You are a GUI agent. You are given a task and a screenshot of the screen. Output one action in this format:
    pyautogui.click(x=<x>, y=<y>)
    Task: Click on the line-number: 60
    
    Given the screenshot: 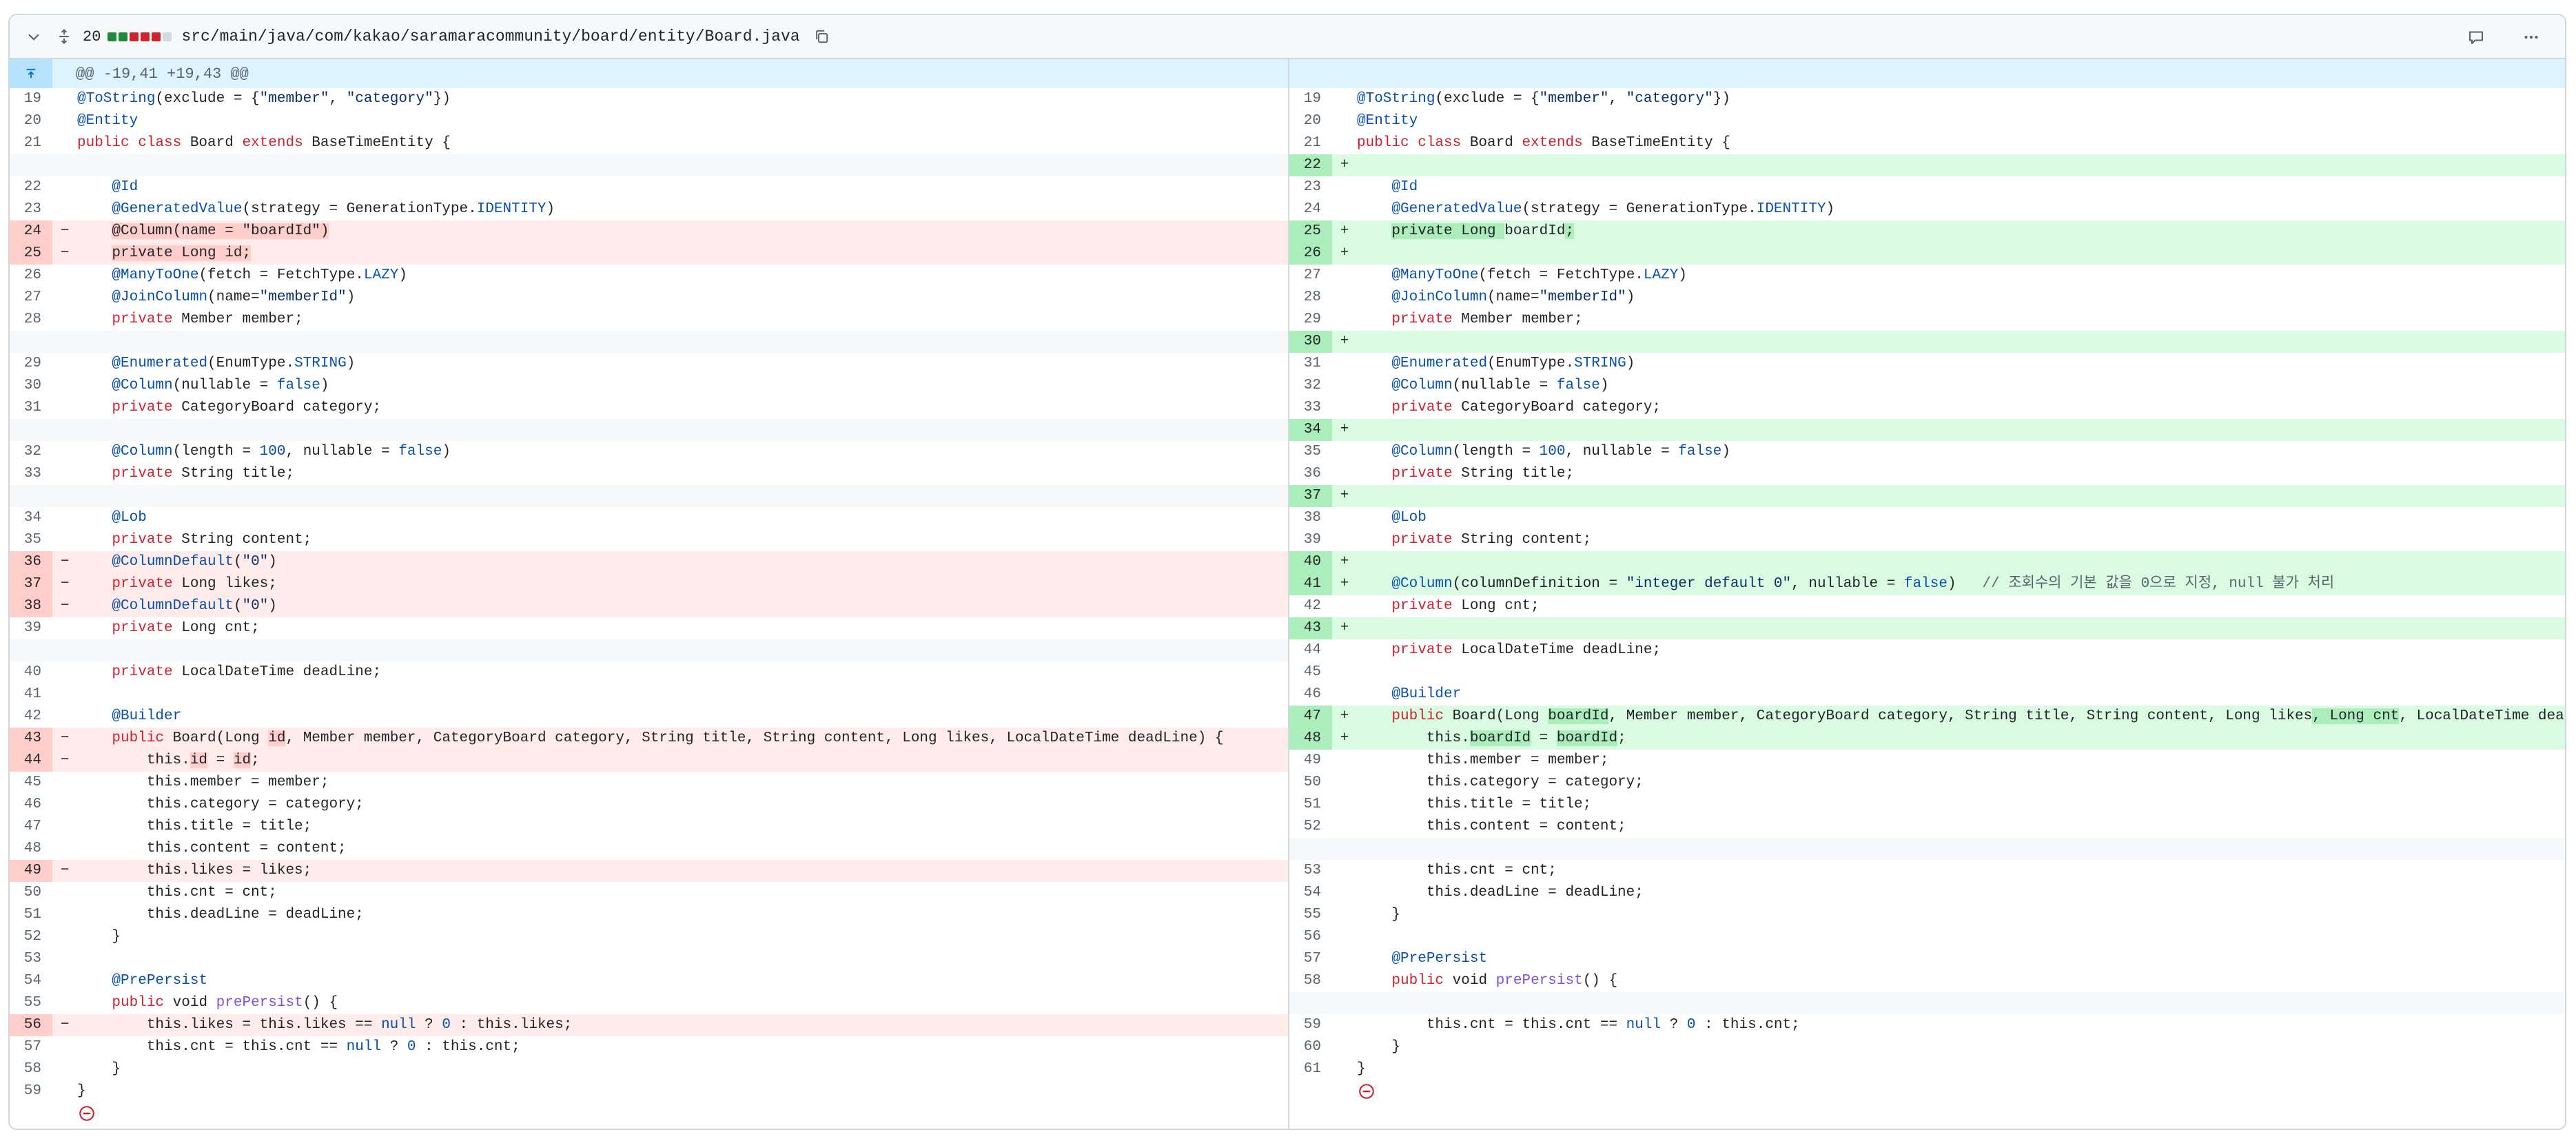 What is the action you would take?
    pyautogui.click(x=1310, y=1047)
    